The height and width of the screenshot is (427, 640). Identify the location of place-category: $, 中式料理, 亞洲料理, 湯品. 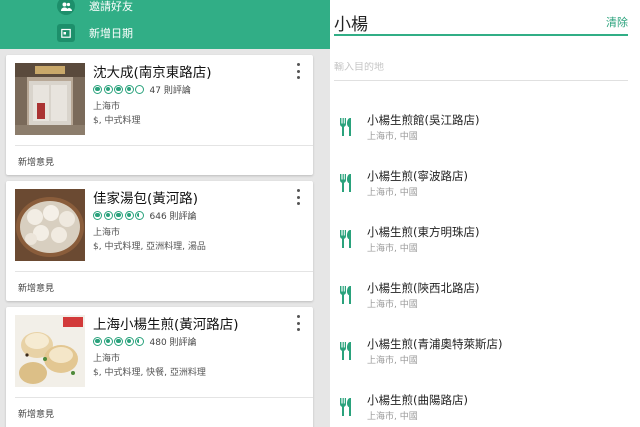
(149, 247).